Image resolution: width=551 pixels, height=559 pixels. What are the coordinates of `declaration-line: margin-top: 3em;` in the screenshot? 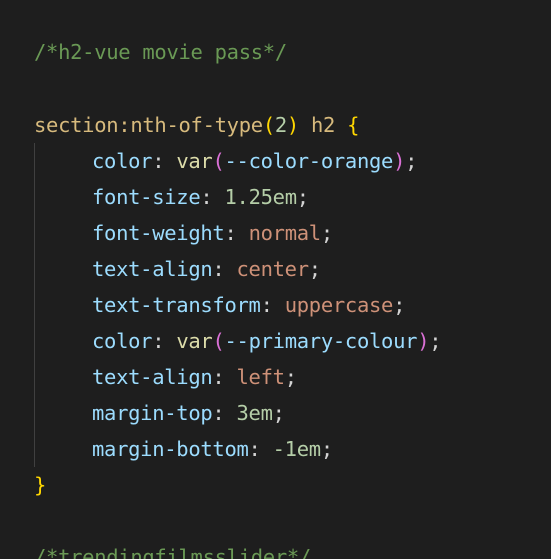 It's located at (159, 413).